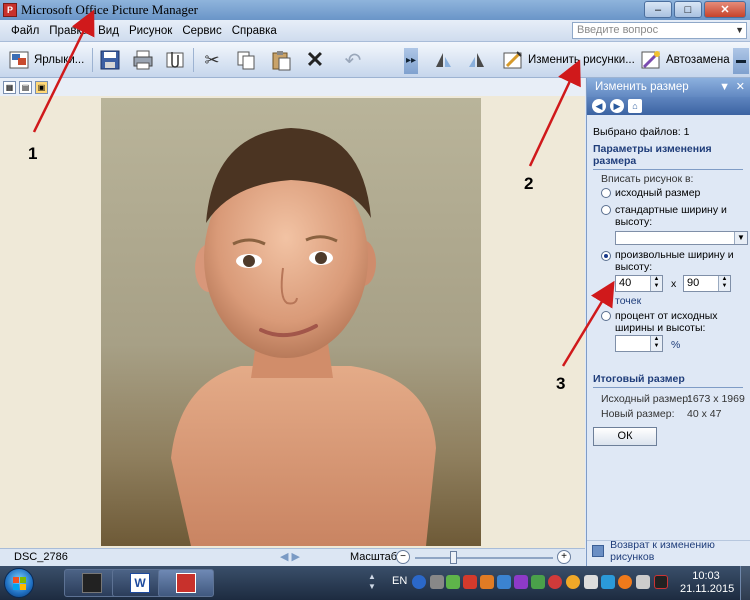 This screenshot has width=750, height=600. Describe the element at coordinates (625, 582) in the screenshot. I see `media-tray-icon` at that location.